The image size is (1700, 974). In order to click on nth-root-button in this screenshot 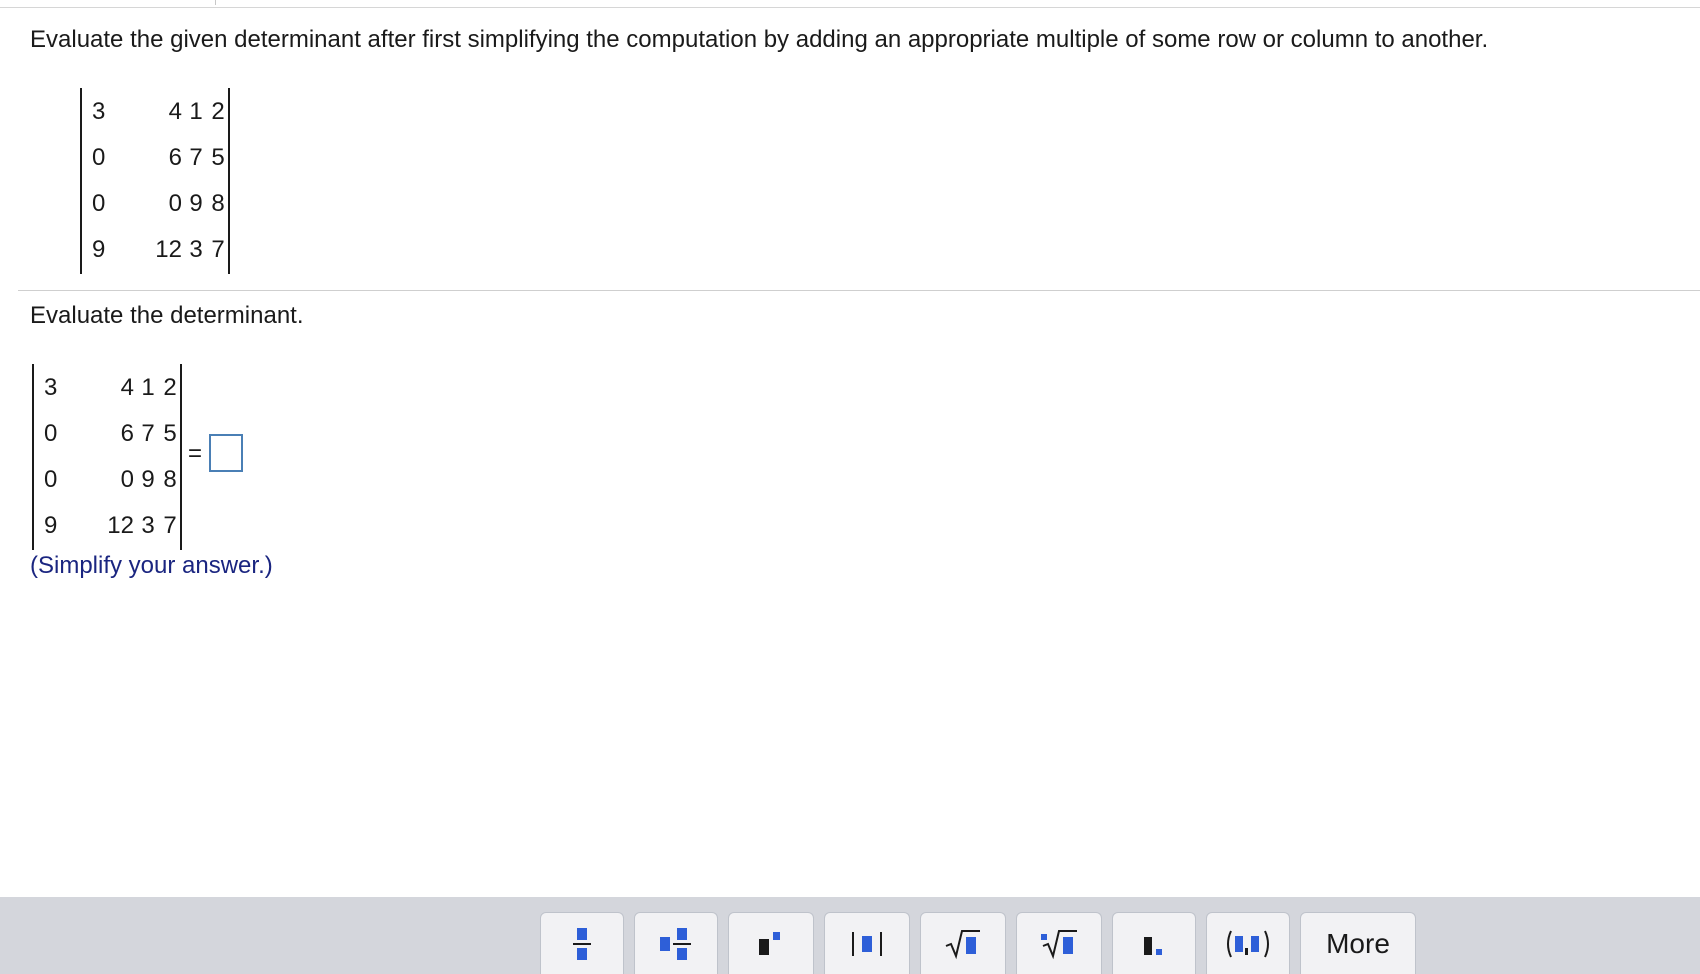, I will do `click(1059, 943)`.